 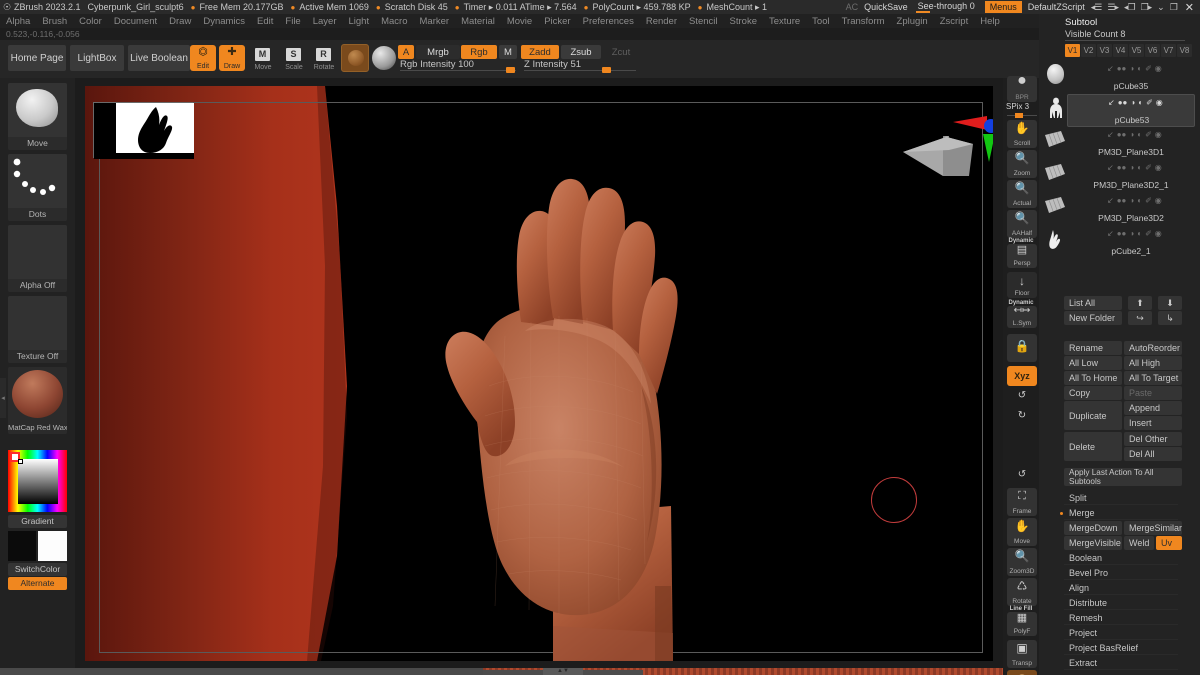 What do you see at coordinates (37, 187) in the screenshot?
I see `current-stroke-button: Dots` at bounding box center [37, 187].